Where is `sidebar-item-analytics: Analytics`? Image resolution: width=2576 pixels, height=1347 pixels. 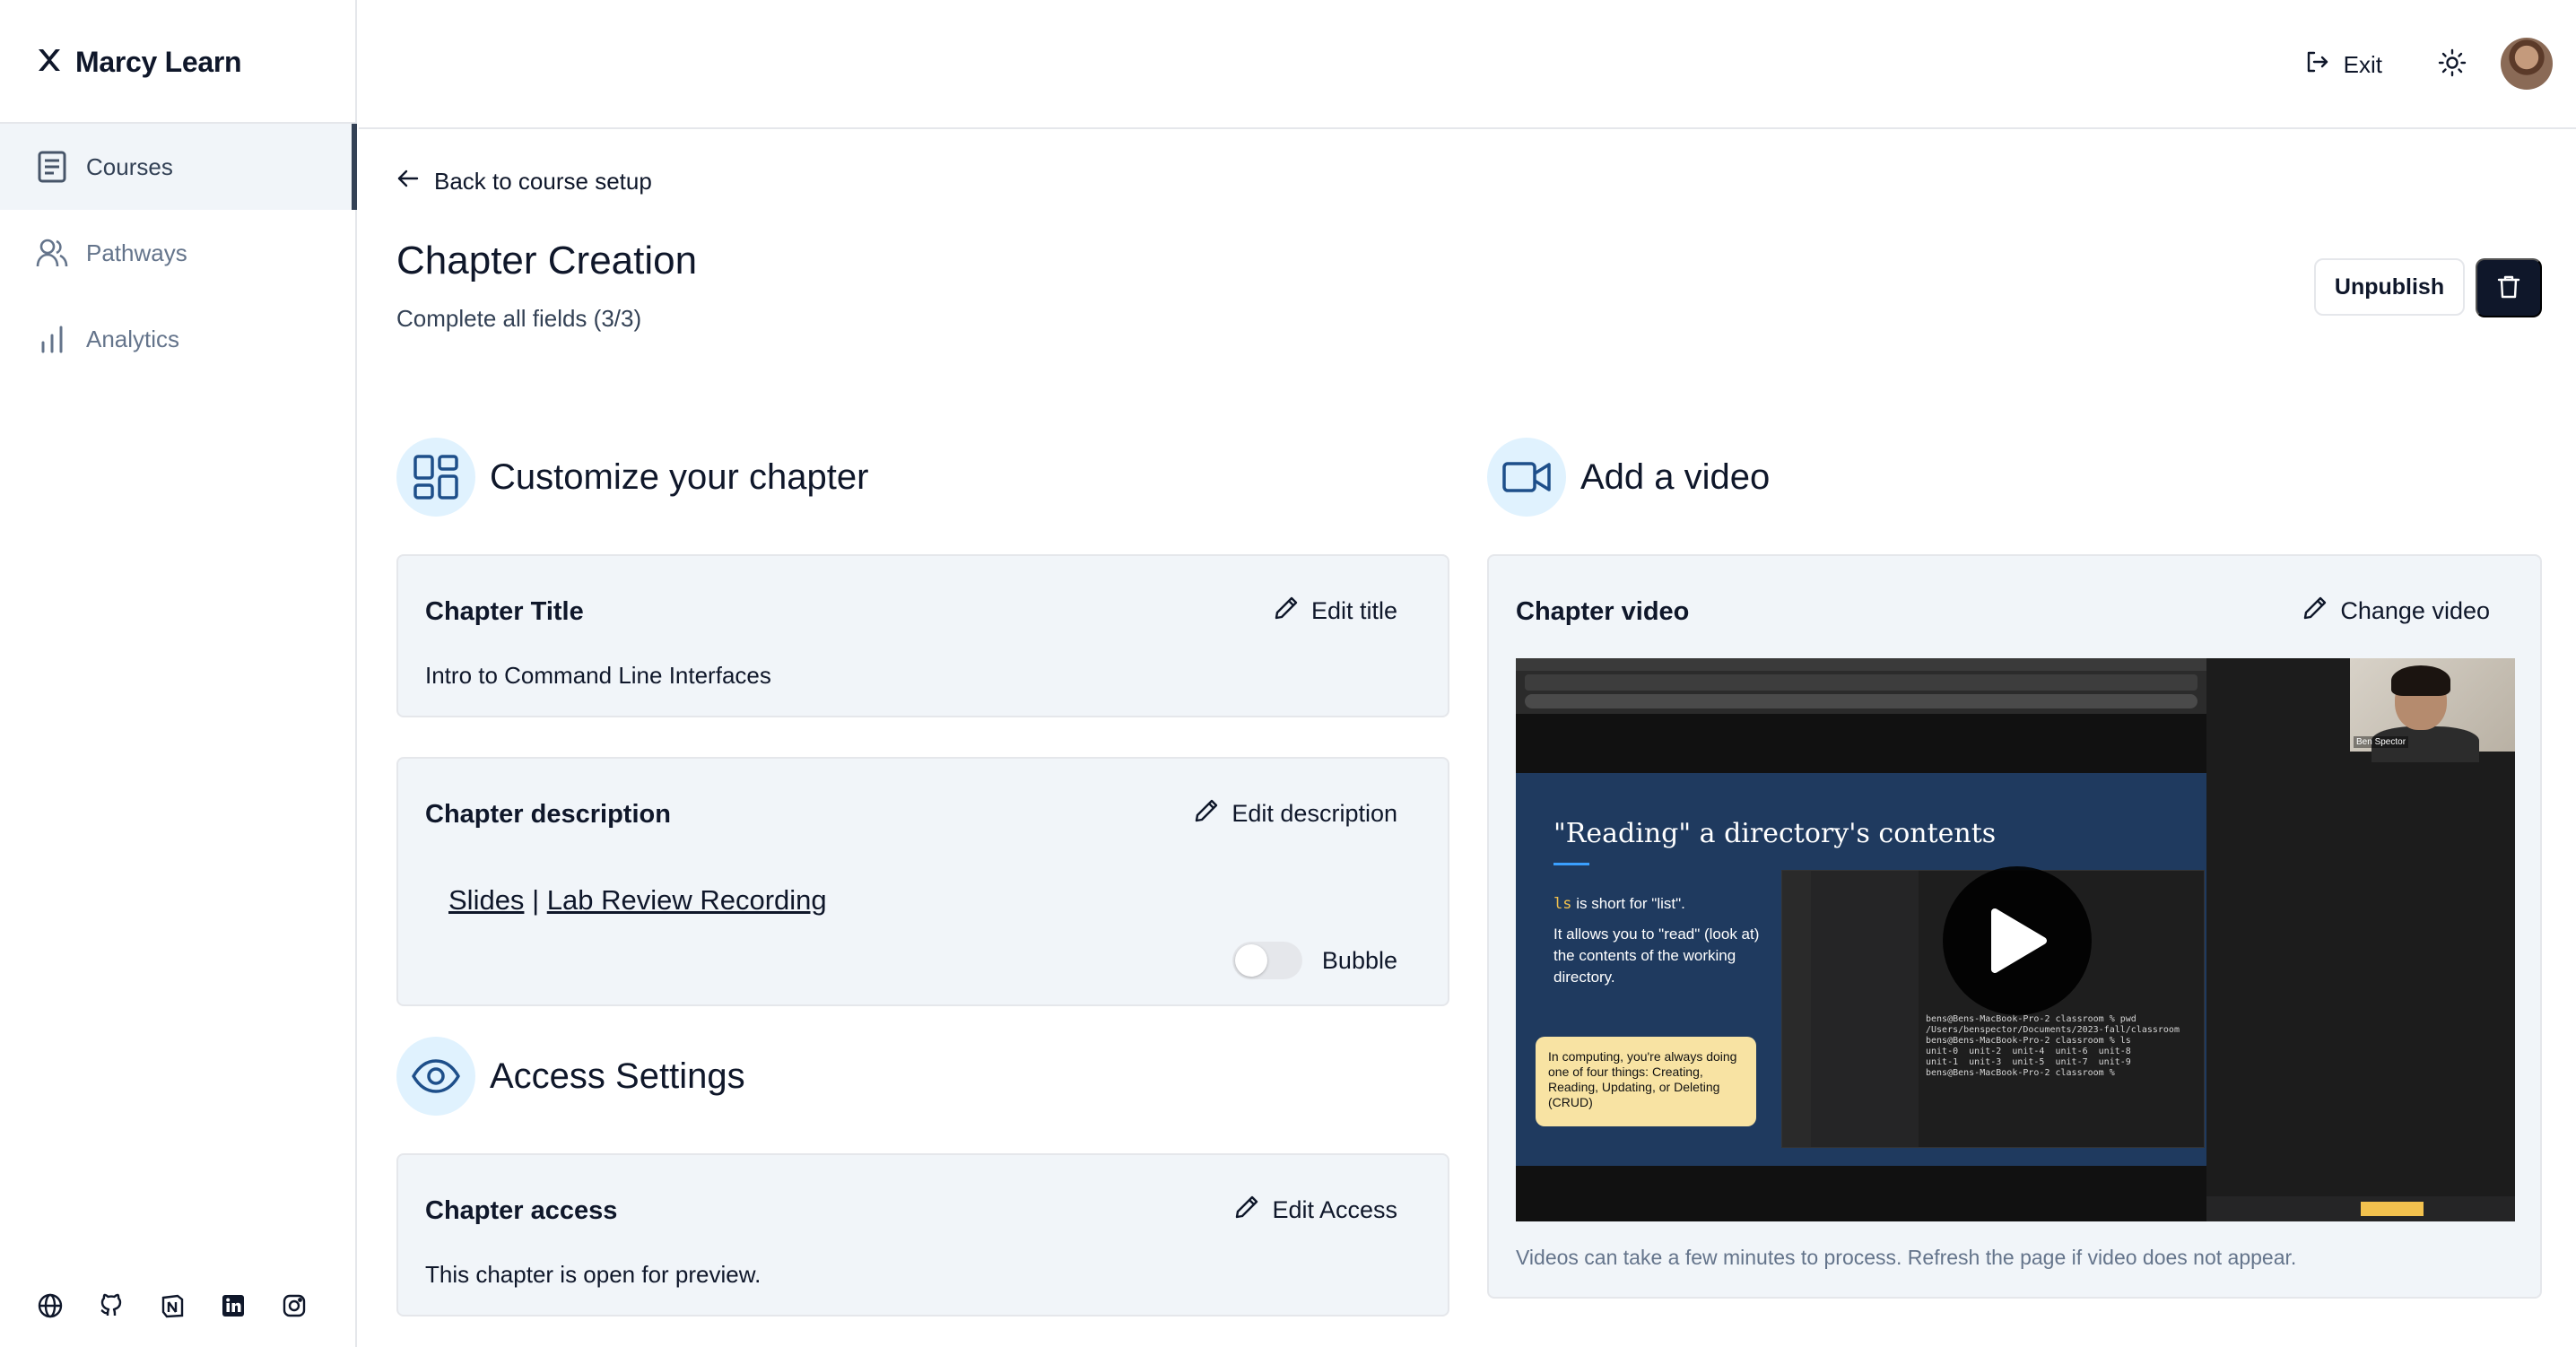 sidebar-item-analytics: Analytics is located at coordinates (178, 339).